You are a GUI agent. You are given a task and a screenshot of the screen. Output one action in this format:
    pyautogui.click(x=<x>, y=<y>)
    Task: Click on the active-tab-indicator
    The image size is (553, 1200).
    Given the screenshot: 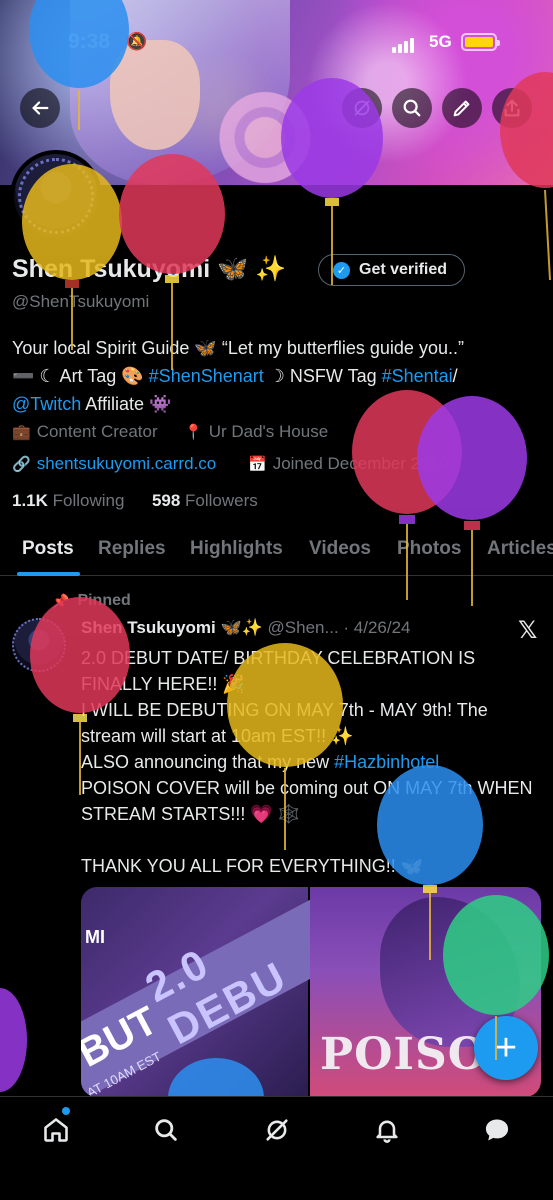 What is the action you would take?
    pyautogui.click(x=48, y=574)
    